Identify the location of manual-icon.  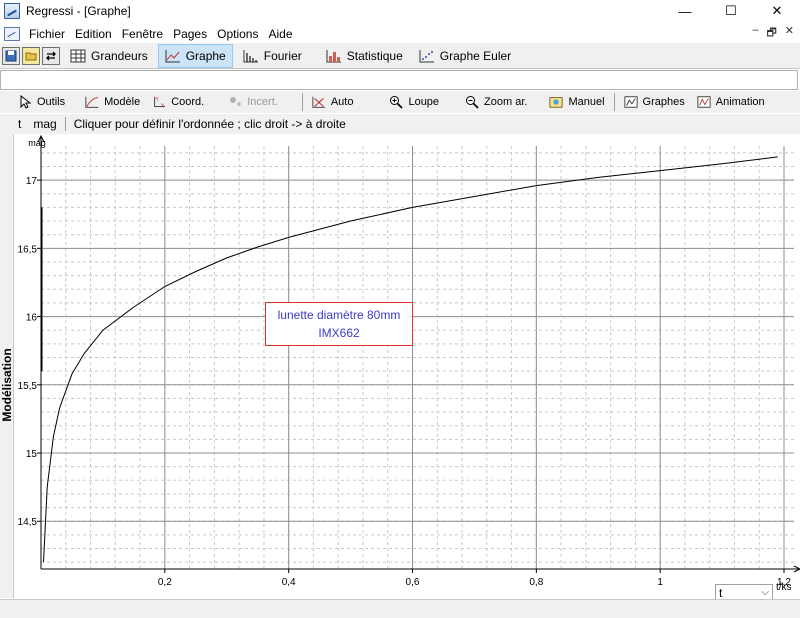
(556, 102).